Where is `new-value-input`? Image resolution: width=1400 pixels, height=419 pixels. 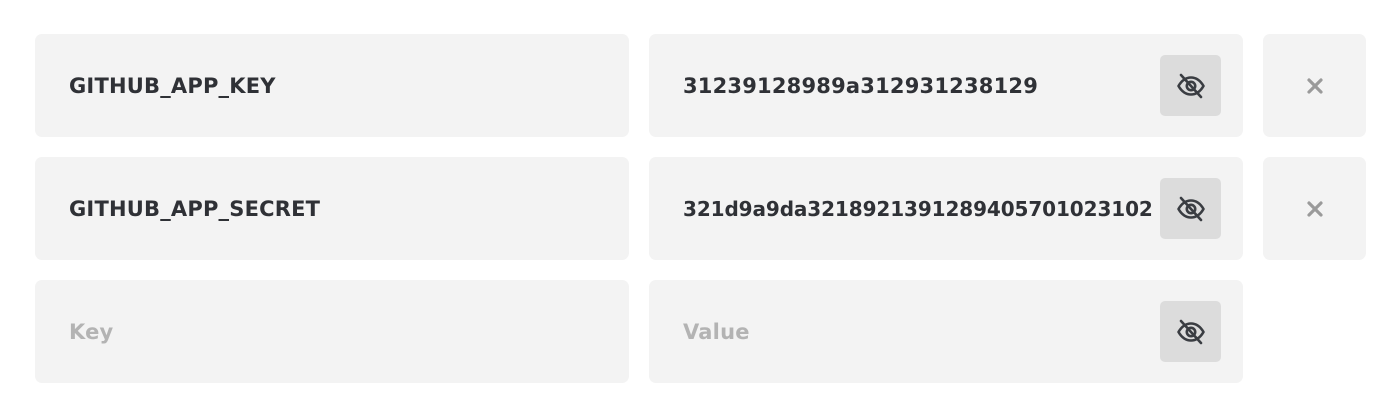
new-value-input is located at coordinates (901, 331).